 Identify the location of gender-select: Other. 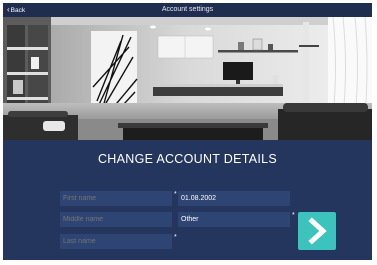
(234, 219).